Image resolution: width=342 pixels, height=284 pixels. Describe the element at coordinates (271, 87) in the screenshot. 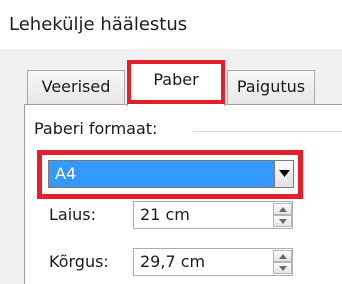

I see `tab-paigutus: Paigutus` at that location.